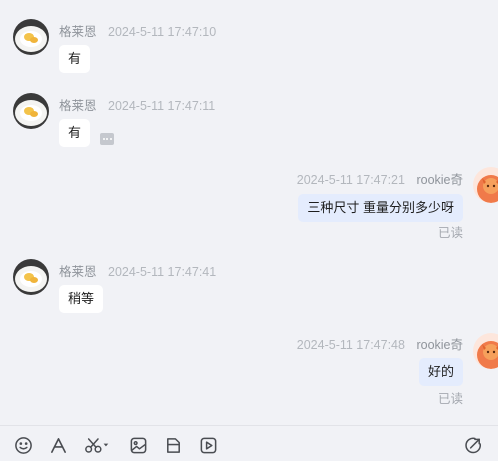  I want to click on video-icon, so click(208, 445).